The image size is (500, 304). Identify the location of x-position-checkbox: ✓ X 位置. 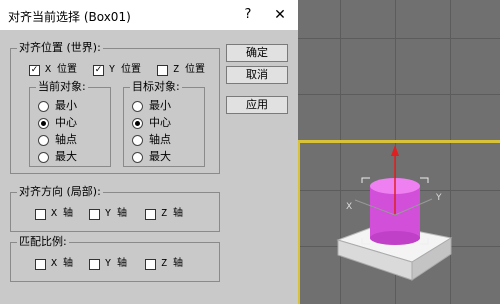
(53, 70).